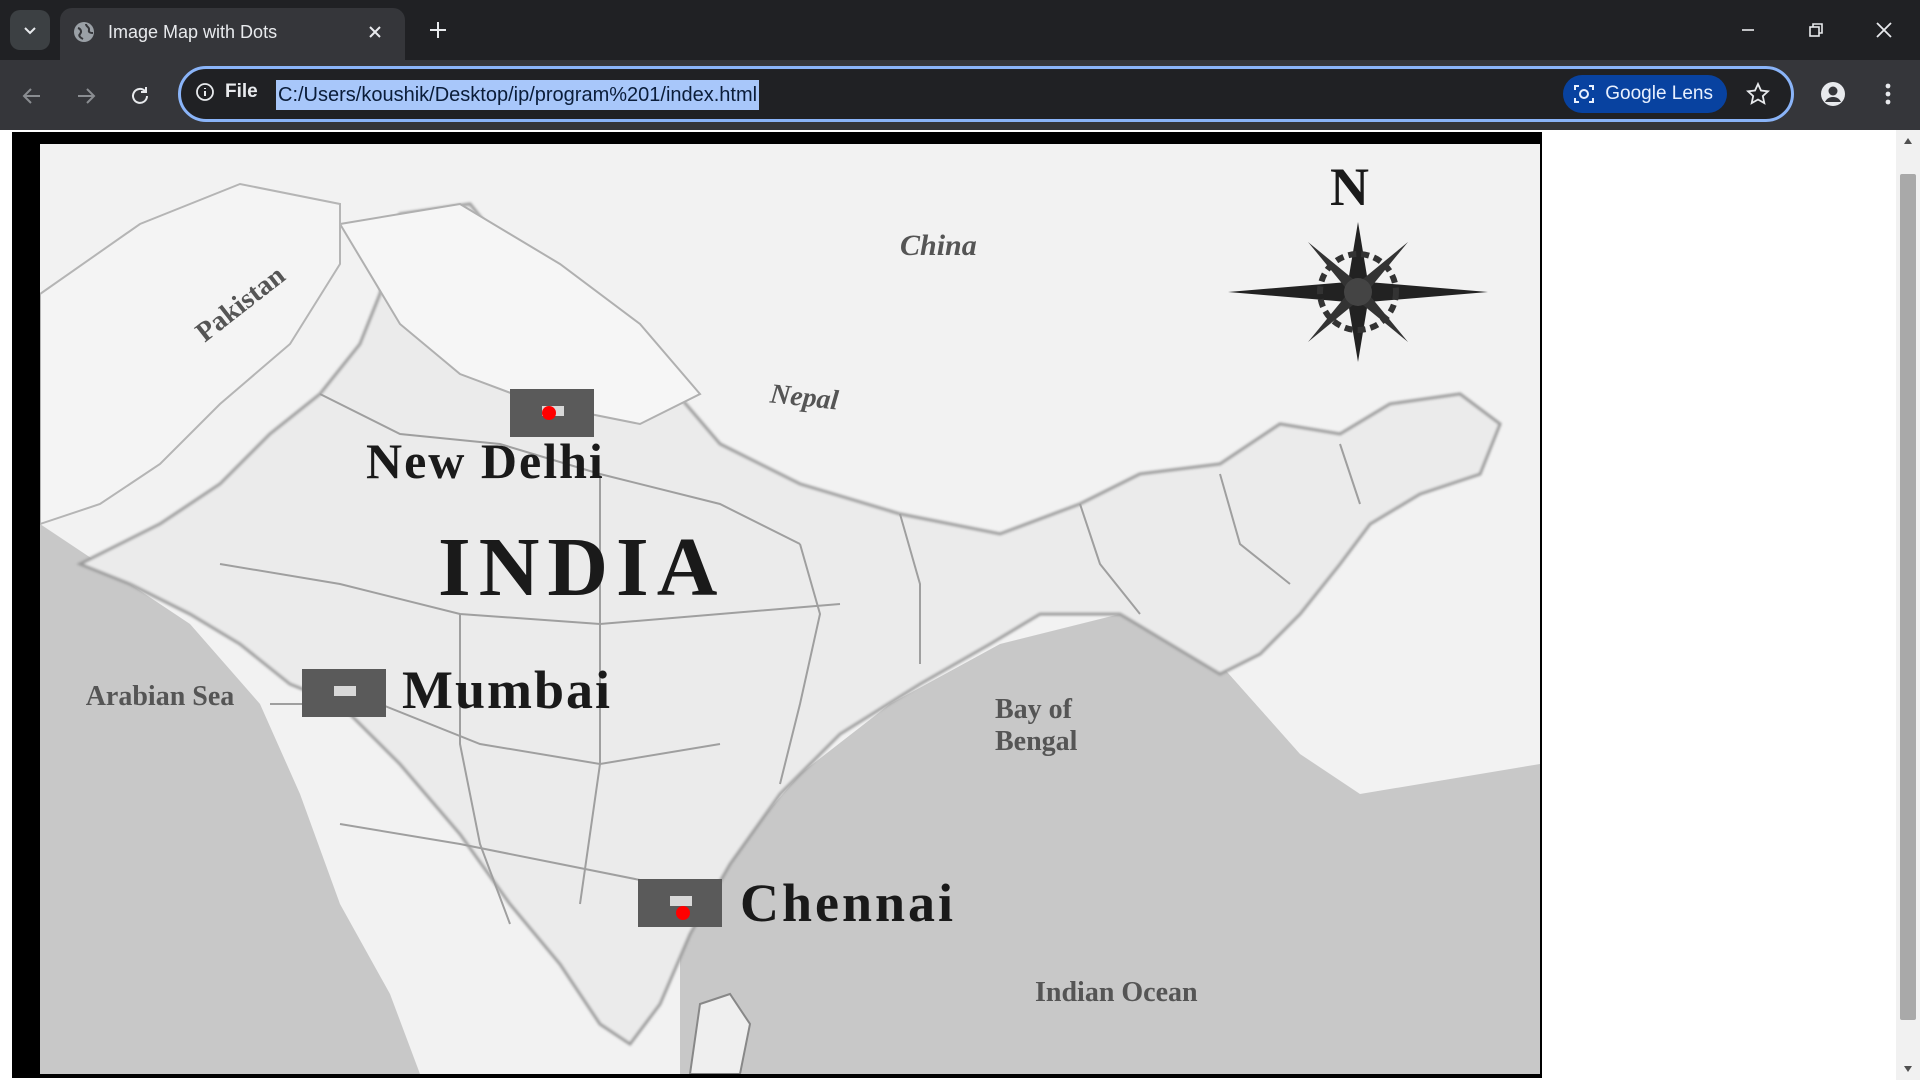 Image resolution: width=1920 pixels, height=1080 pixels. I want to click on arrow-right-icon, so click(87, 96).